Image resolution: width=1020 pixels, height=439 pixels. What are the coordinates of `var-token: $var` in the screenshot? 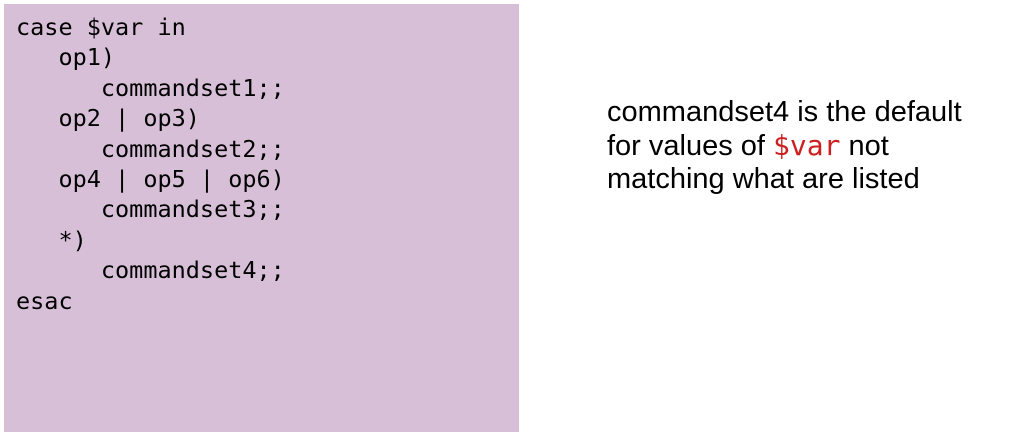 It's located at (807, 145).